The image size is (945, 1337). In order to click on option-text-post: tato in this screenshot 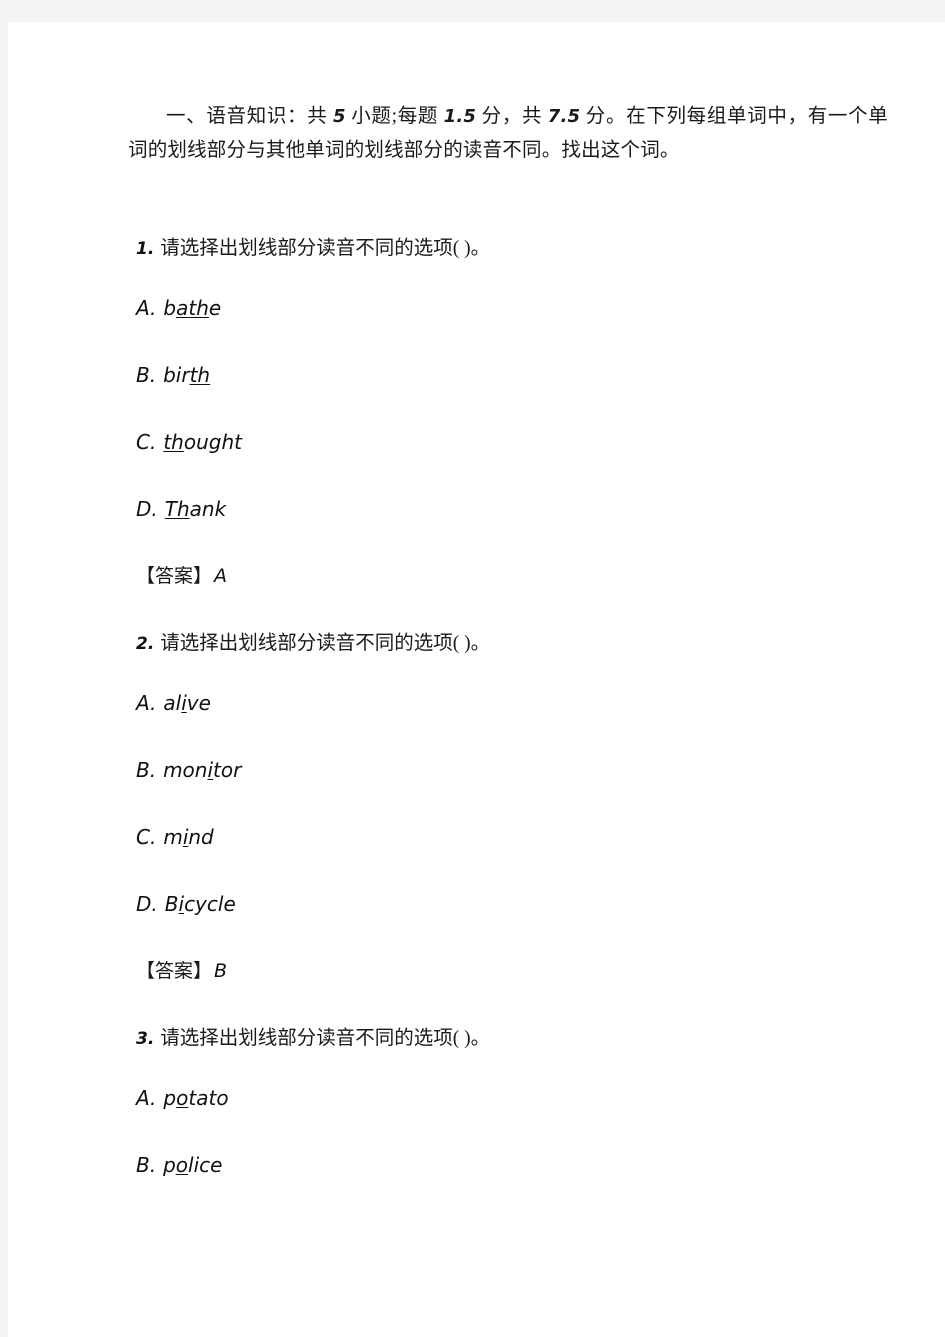, I will do `click(208, 1098)`.